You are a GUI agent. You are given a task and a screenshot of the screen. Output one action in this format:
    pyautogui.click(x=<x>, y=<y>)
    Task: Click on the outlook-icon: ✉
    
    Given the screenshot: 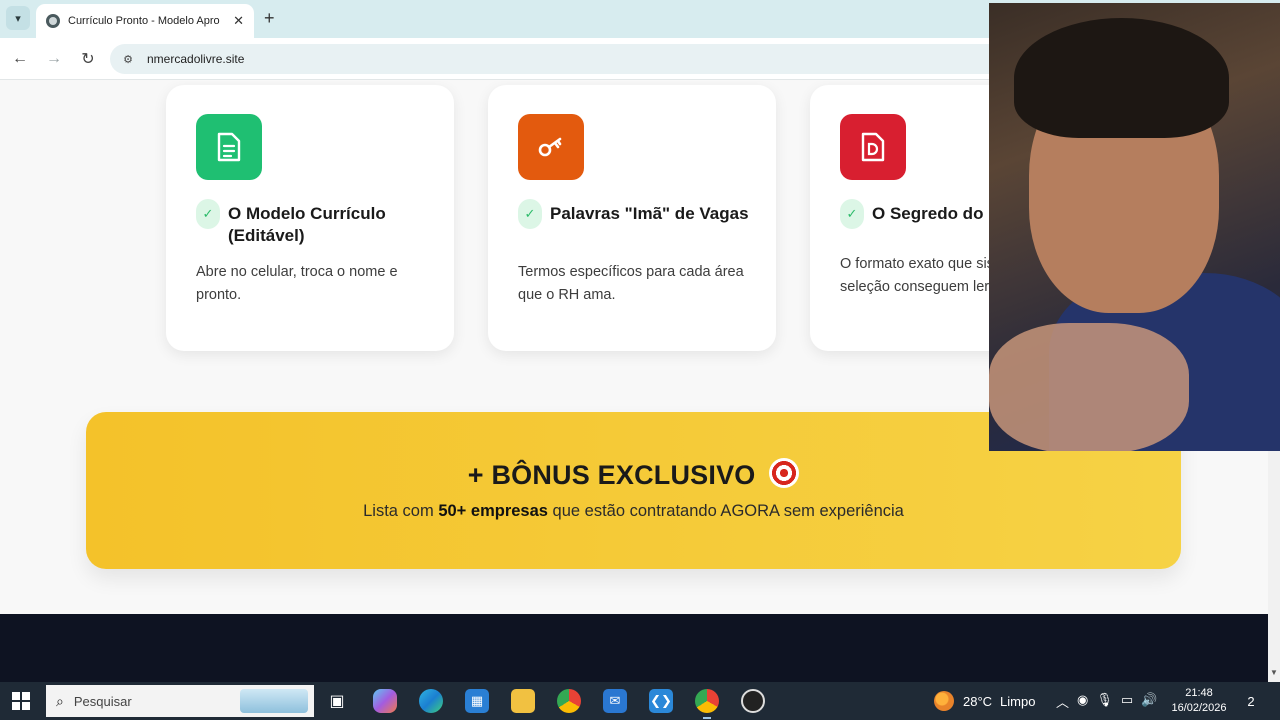 What is the action you would take?
    pyautogui.click(x=615, y=701)
    